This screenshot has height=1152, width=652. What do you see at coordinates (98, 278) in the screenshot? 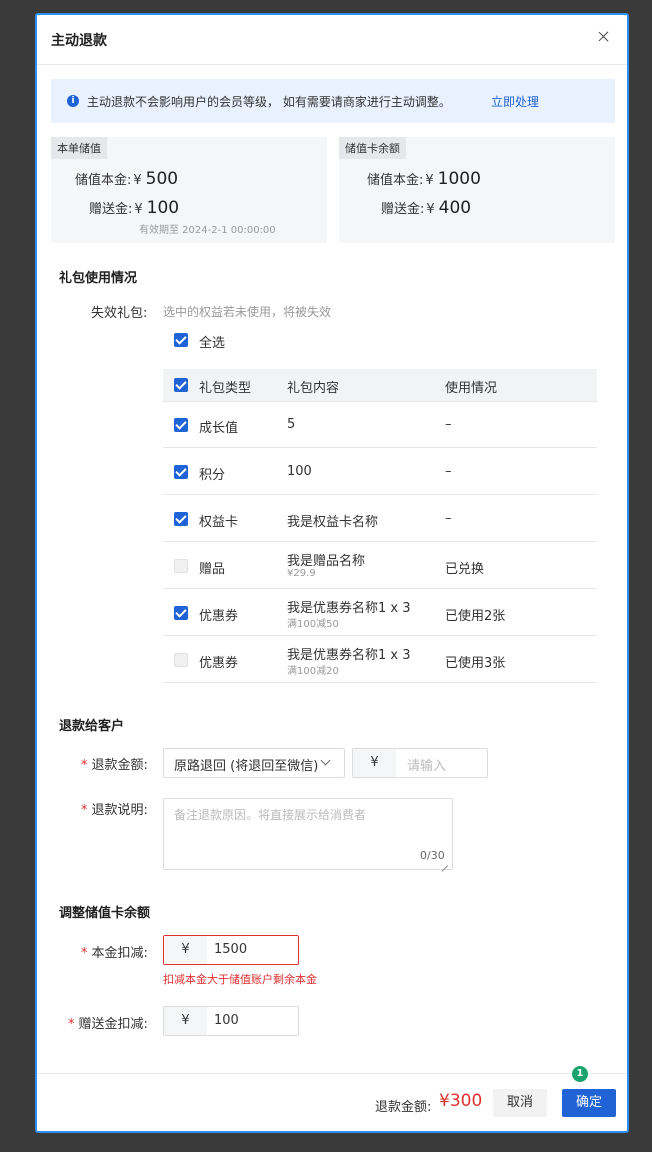
I see `gift-section-title: 礼包使用情况` at bounding box center [98, 278].